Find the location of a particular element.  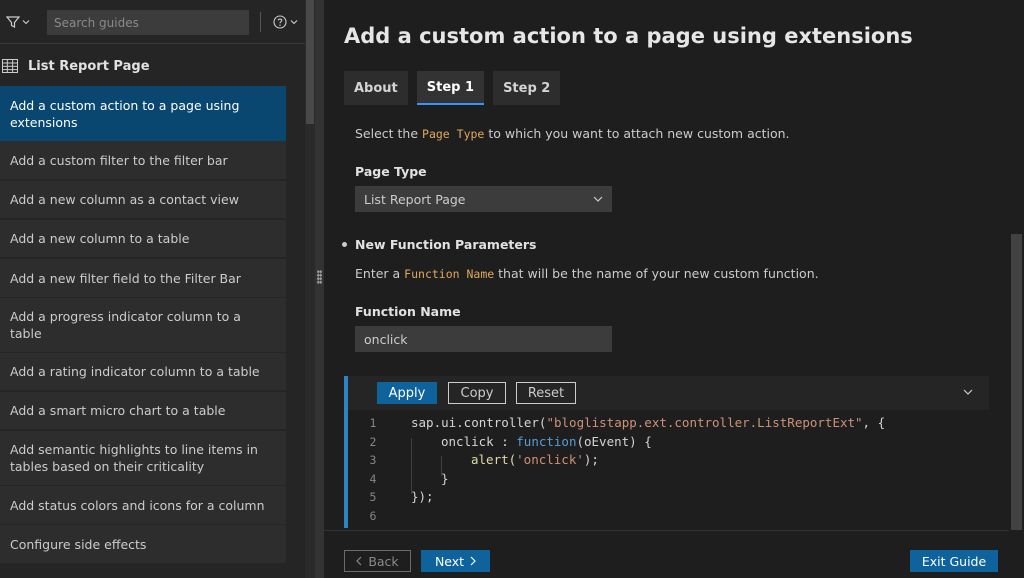

bullet-heading: New Function Parameters is located at coordinates (446, 244).